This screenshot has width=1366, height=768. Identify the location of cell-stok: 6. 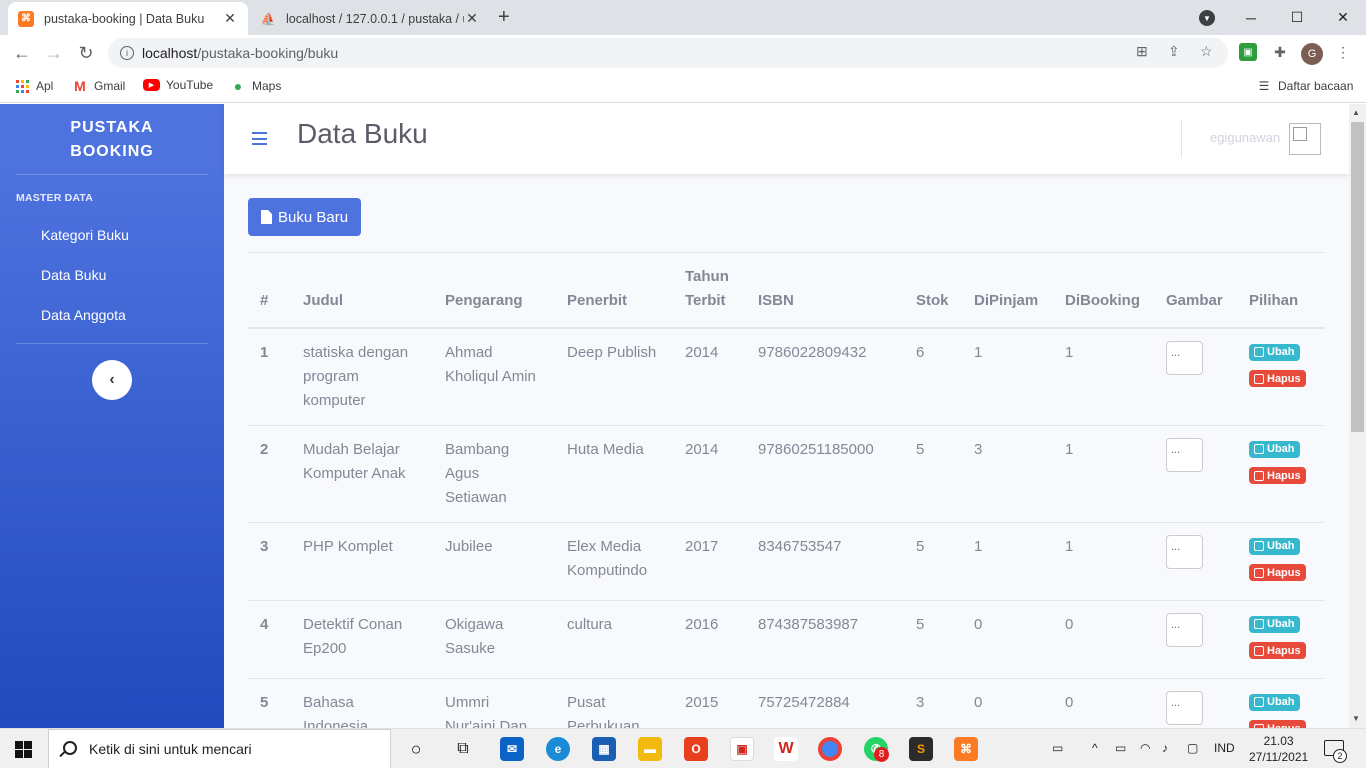
(933, 376).